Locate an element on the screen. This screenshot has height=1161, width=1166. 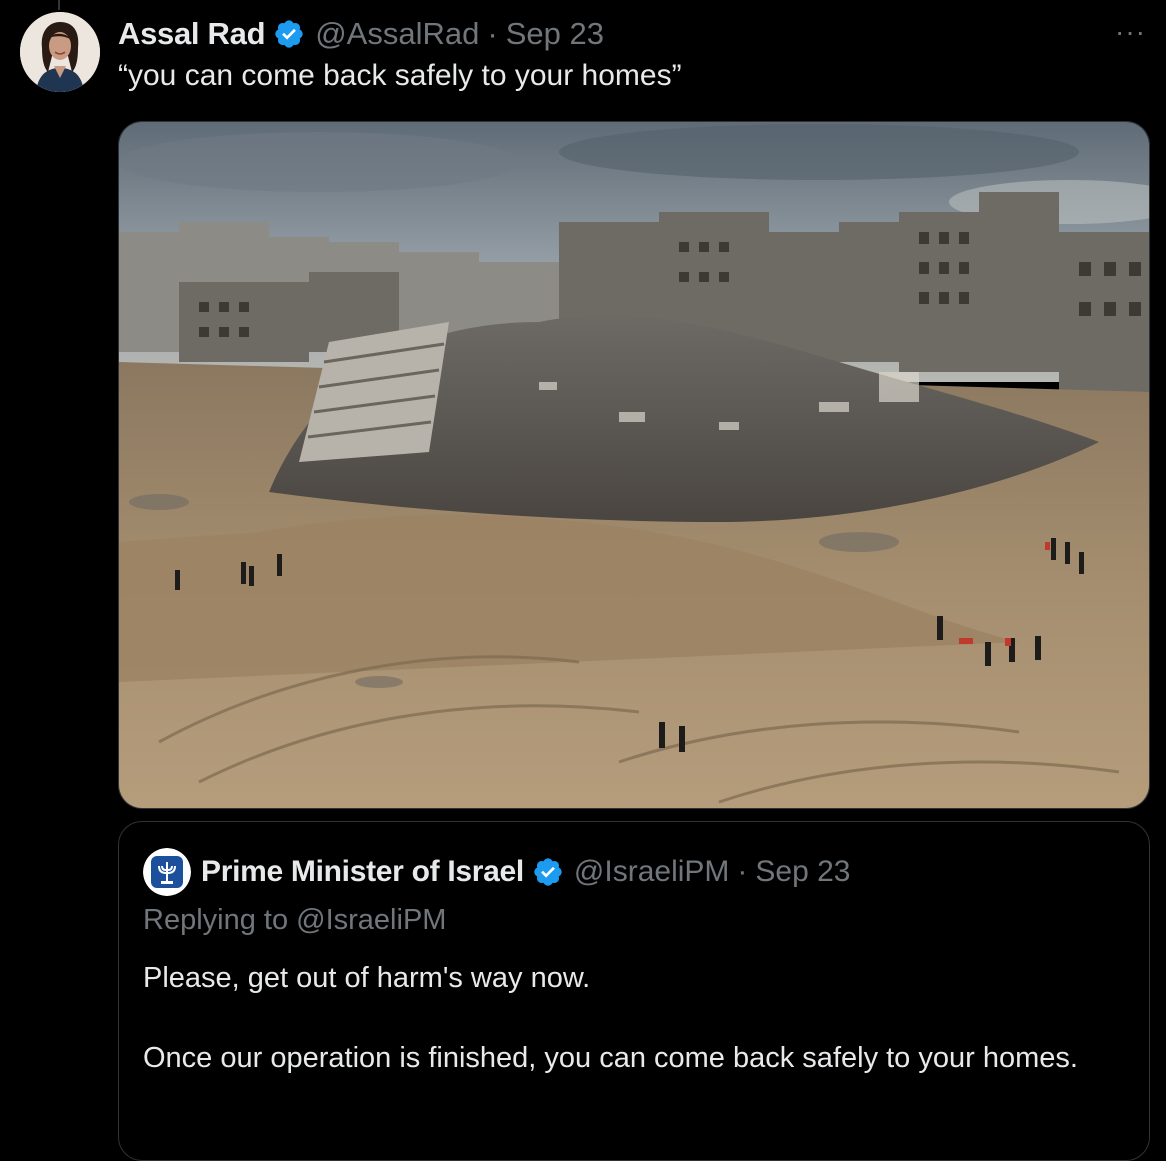
state-emblem-avatar-icon is located at coordinates (167, 872).